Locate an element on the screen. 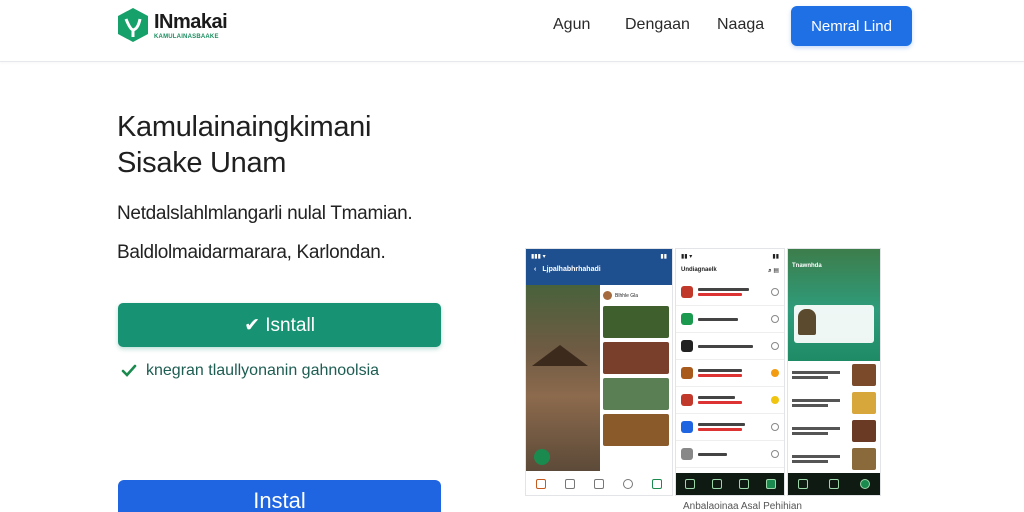 The width and height of the screenshot is (1024, 512). install-button-primary: ✔ Isntall is located at coordinates (279, 325).